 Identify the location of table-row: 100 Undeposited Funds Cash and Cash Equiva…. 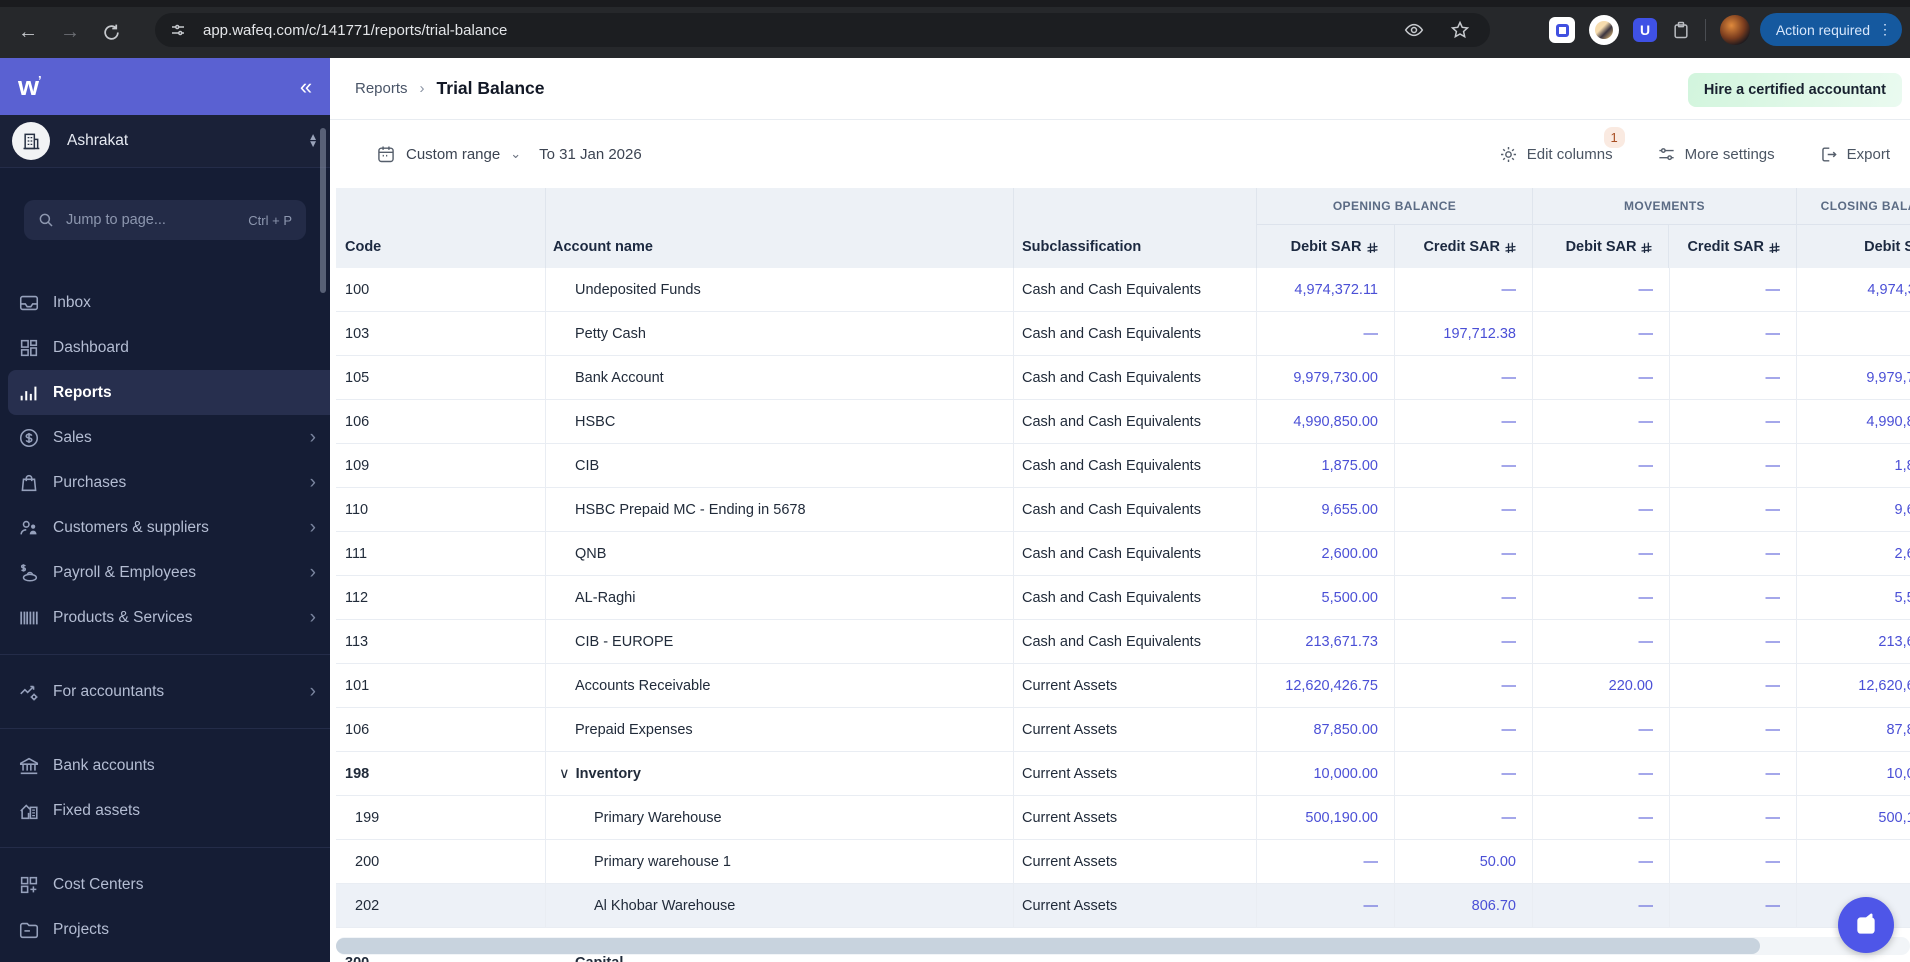
(1123, 290).